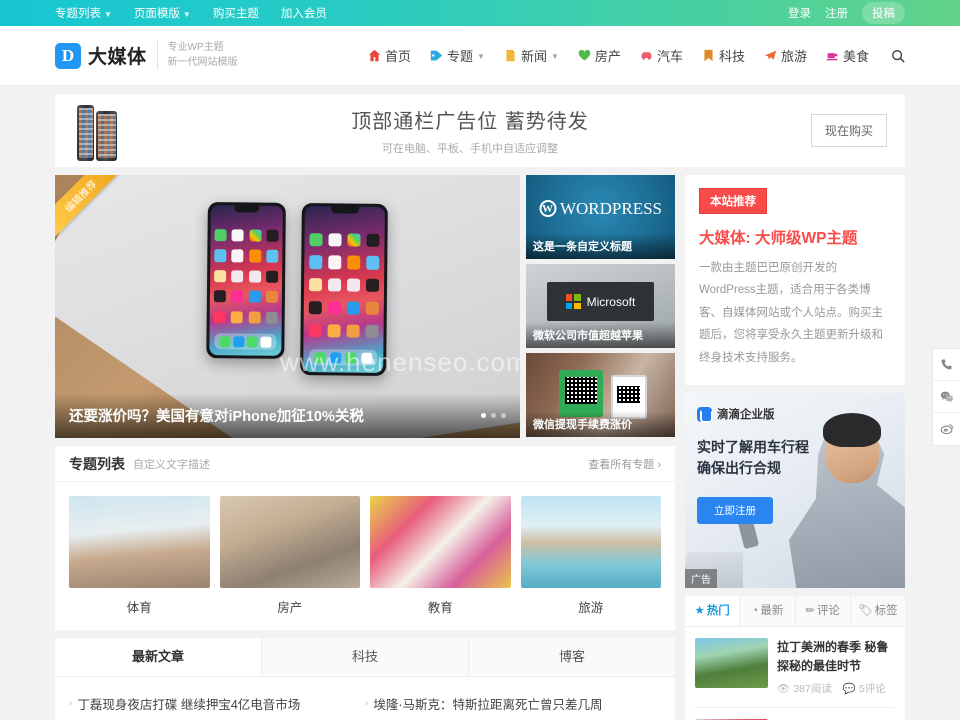 Image resolution: width=960 pixels, height=720 pixels. Describe the element at coordinates (848, 130) in the screenshot. I see `buy-now-button: 现在购买` at that location.